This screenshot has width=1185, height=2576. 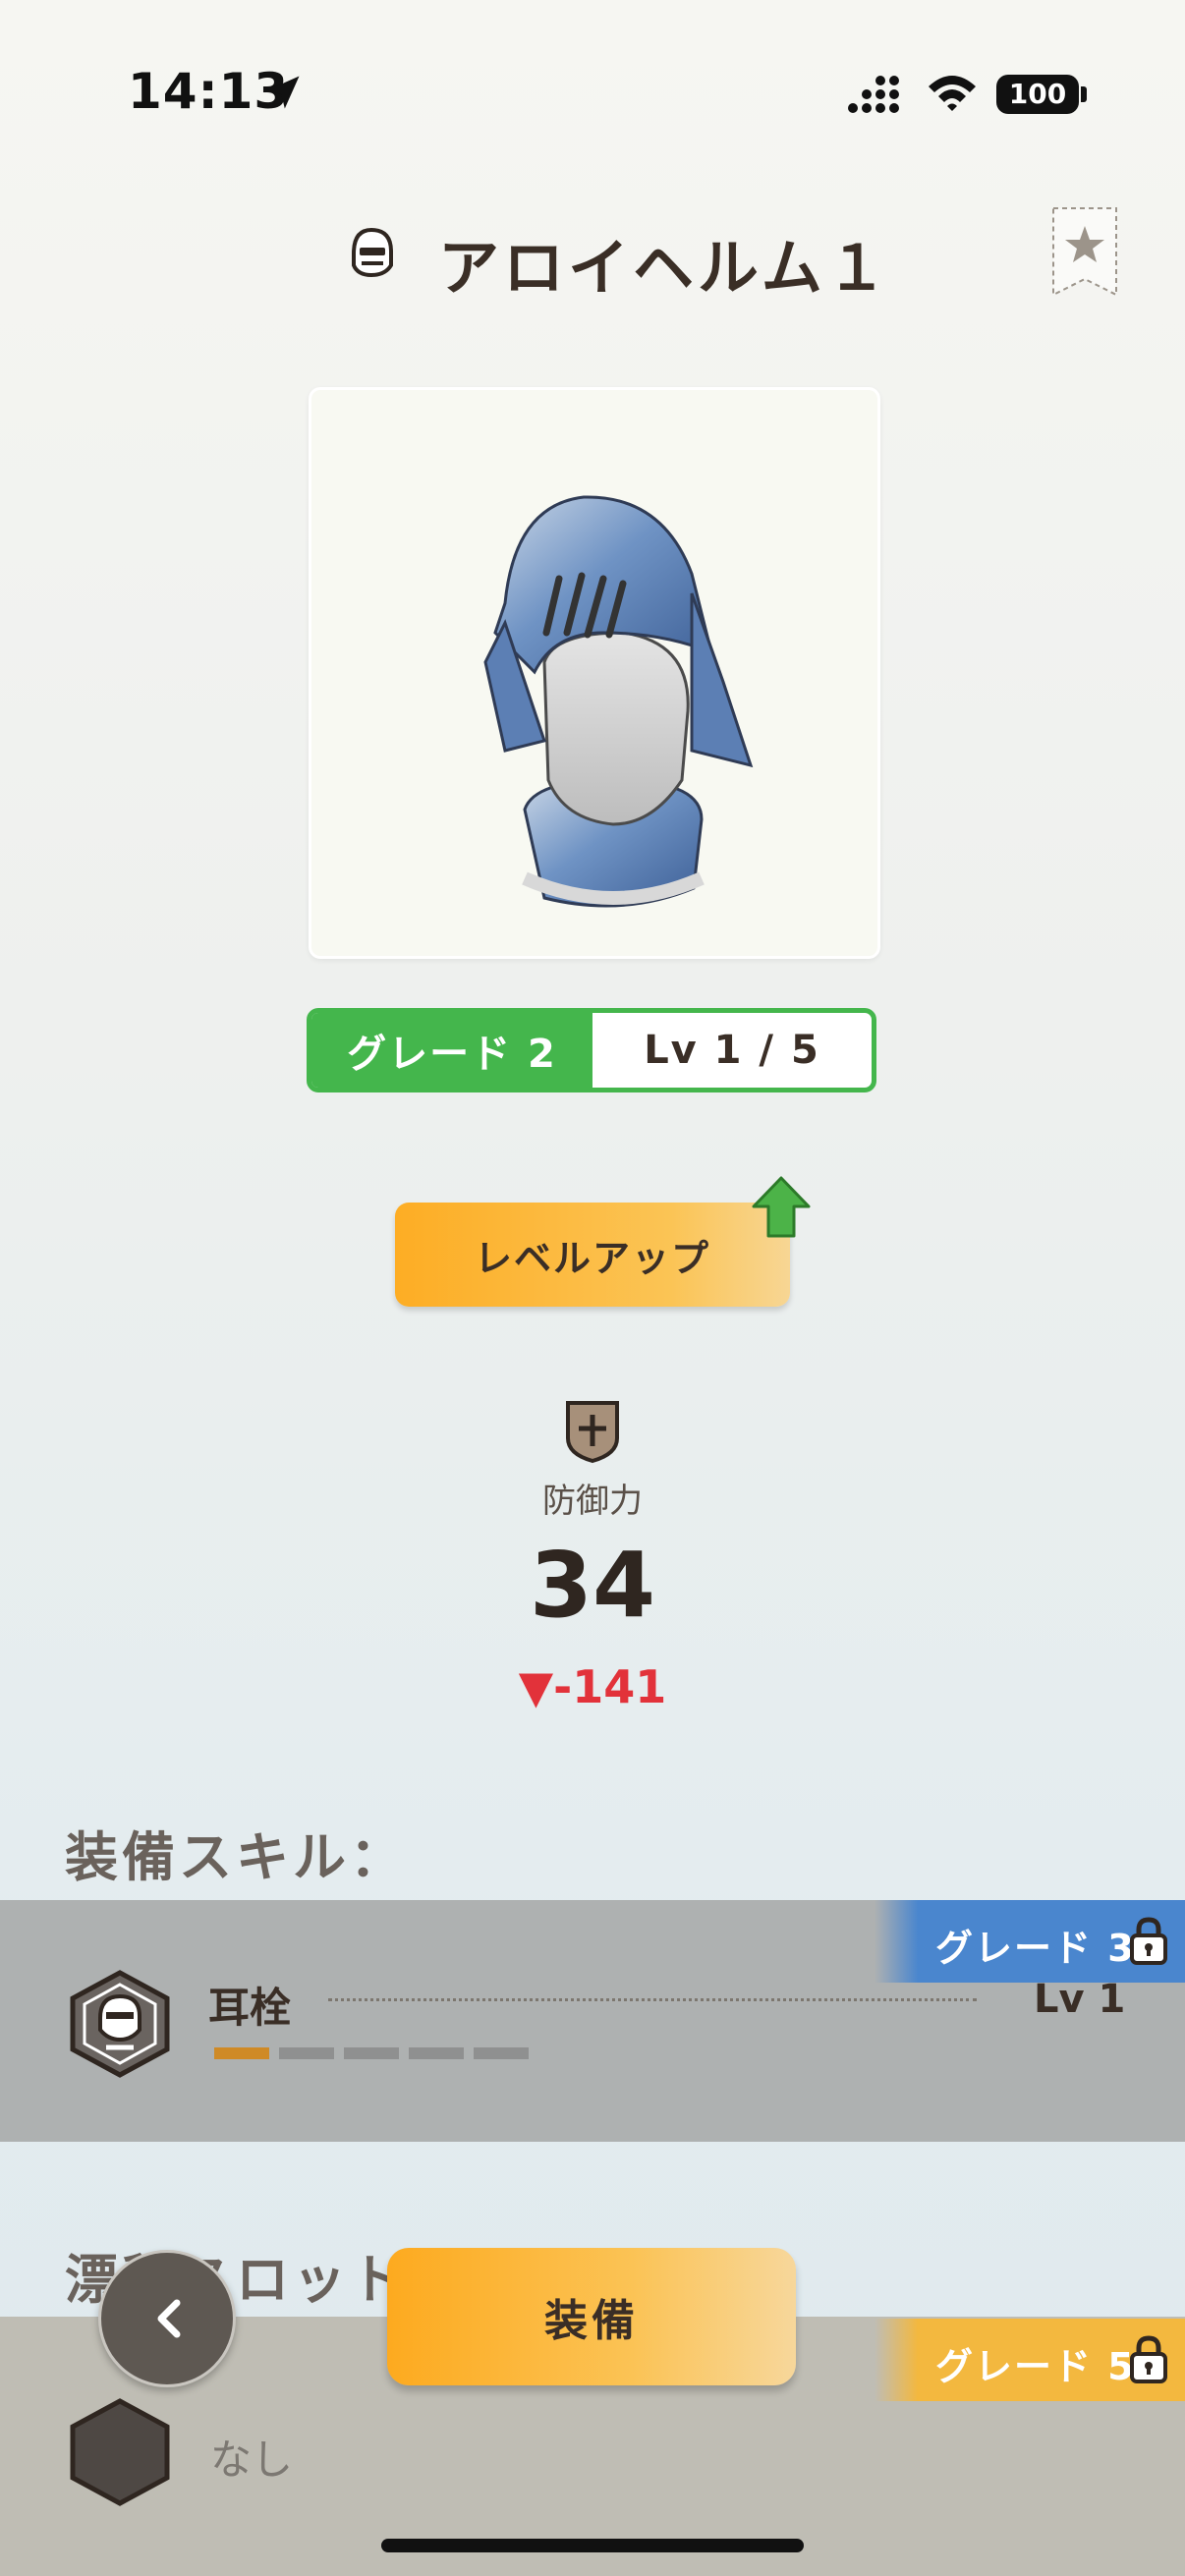 What do you see at coordinates (874, 94) in the screenshot?
I see `signal-icon` at bounding box center [874, 94].